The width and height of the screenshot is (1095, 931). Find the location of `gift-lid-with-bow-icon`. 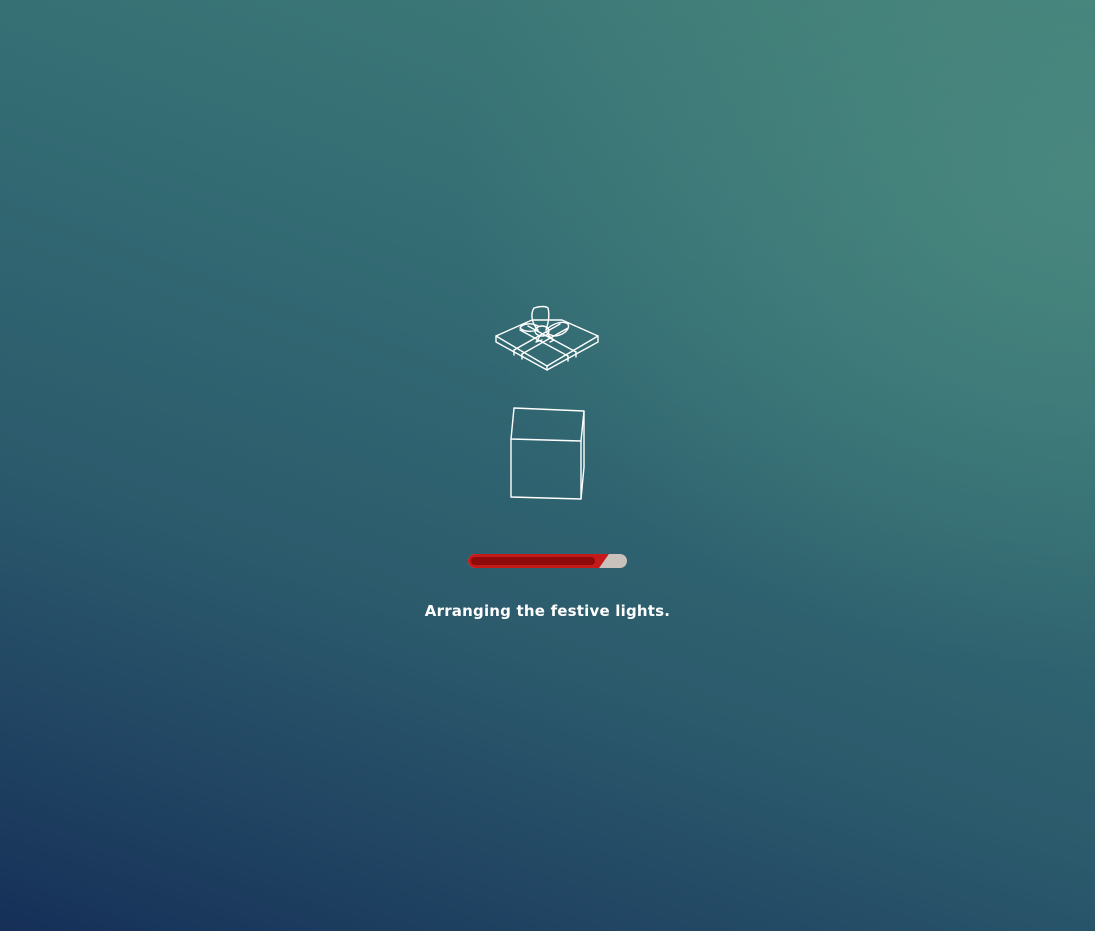

gift-lid-with-bow-icon is located at coordinates (547, 338).